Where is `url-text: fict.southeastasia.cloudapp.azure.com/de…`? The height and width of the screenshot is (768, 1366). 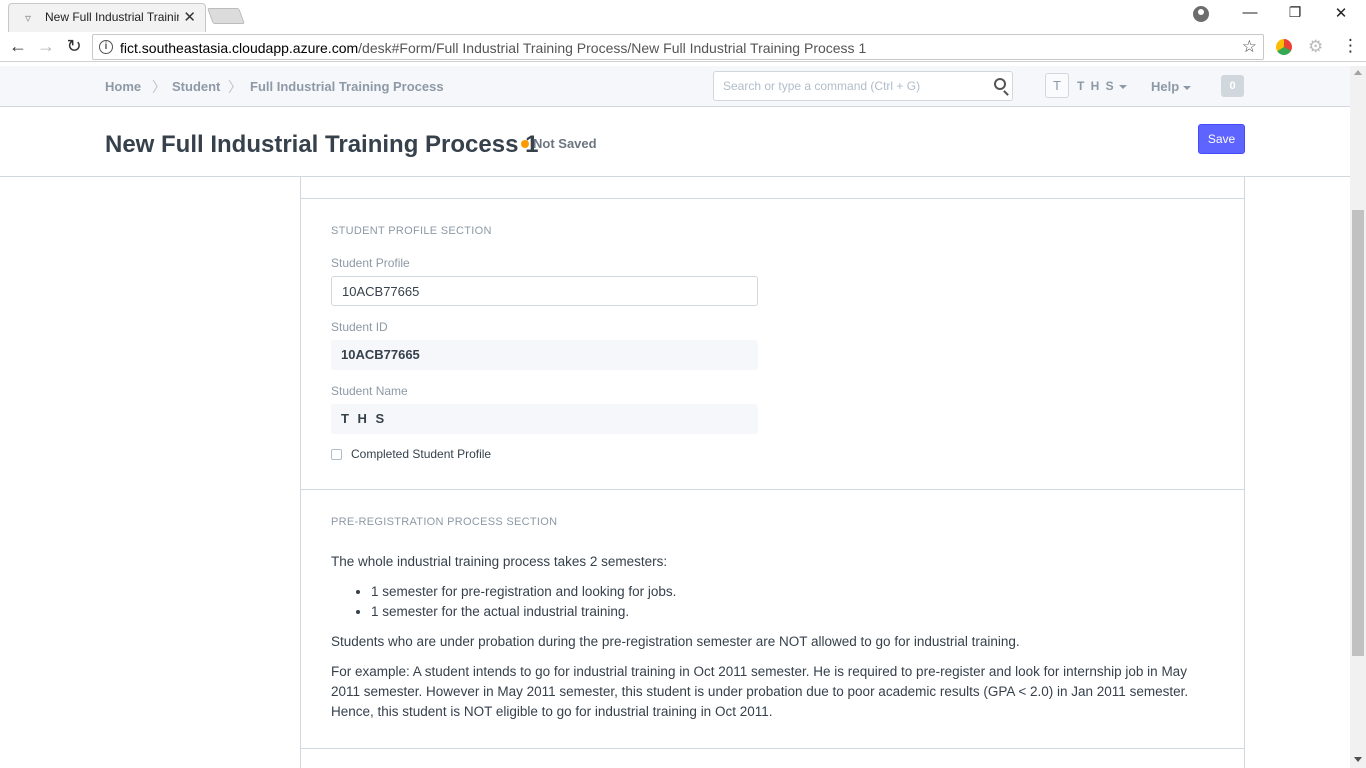
url-text: fict.southeastasia.cloudapp.azure.com/de… is located at coordinates (493, 48).